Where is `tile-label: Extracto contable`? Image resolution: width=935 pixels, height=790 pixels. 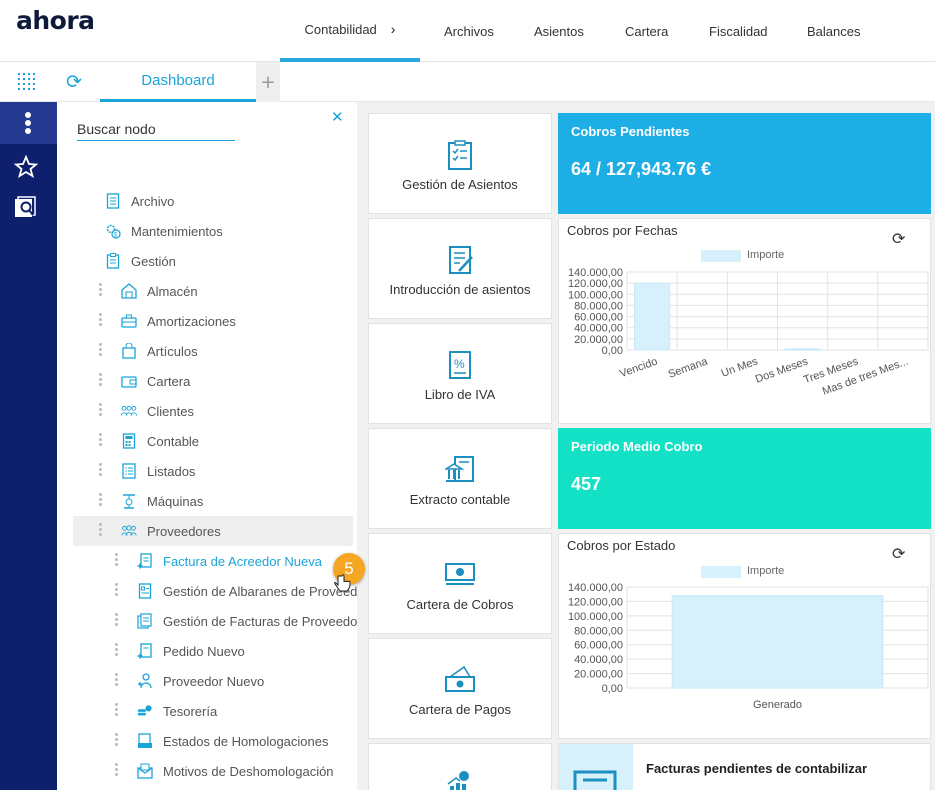
tile-label: Extracto contable is located at coordinates (460, 499).